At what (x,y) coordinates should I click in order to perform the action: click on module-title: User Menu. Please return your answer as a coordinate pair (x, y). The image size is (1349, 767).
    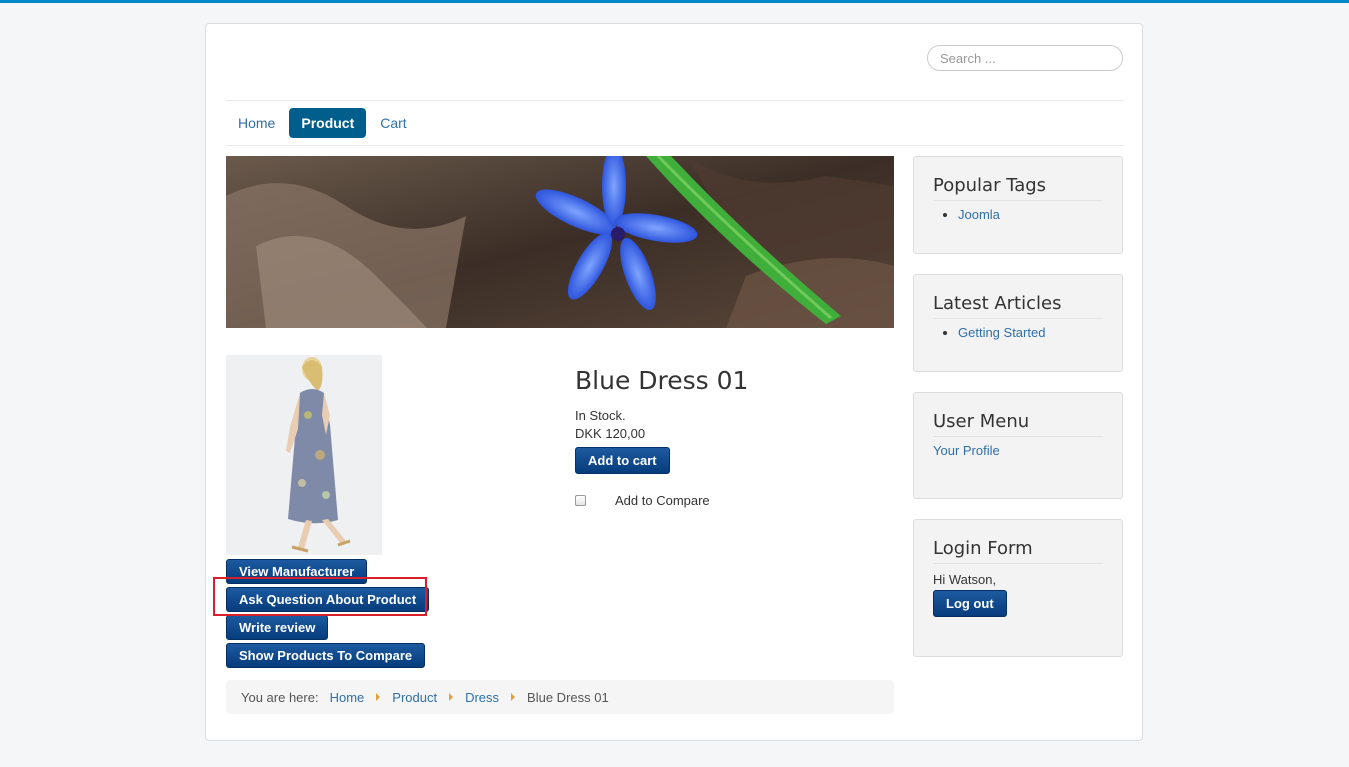
    Looking at the image, I should click on (1018, 424).